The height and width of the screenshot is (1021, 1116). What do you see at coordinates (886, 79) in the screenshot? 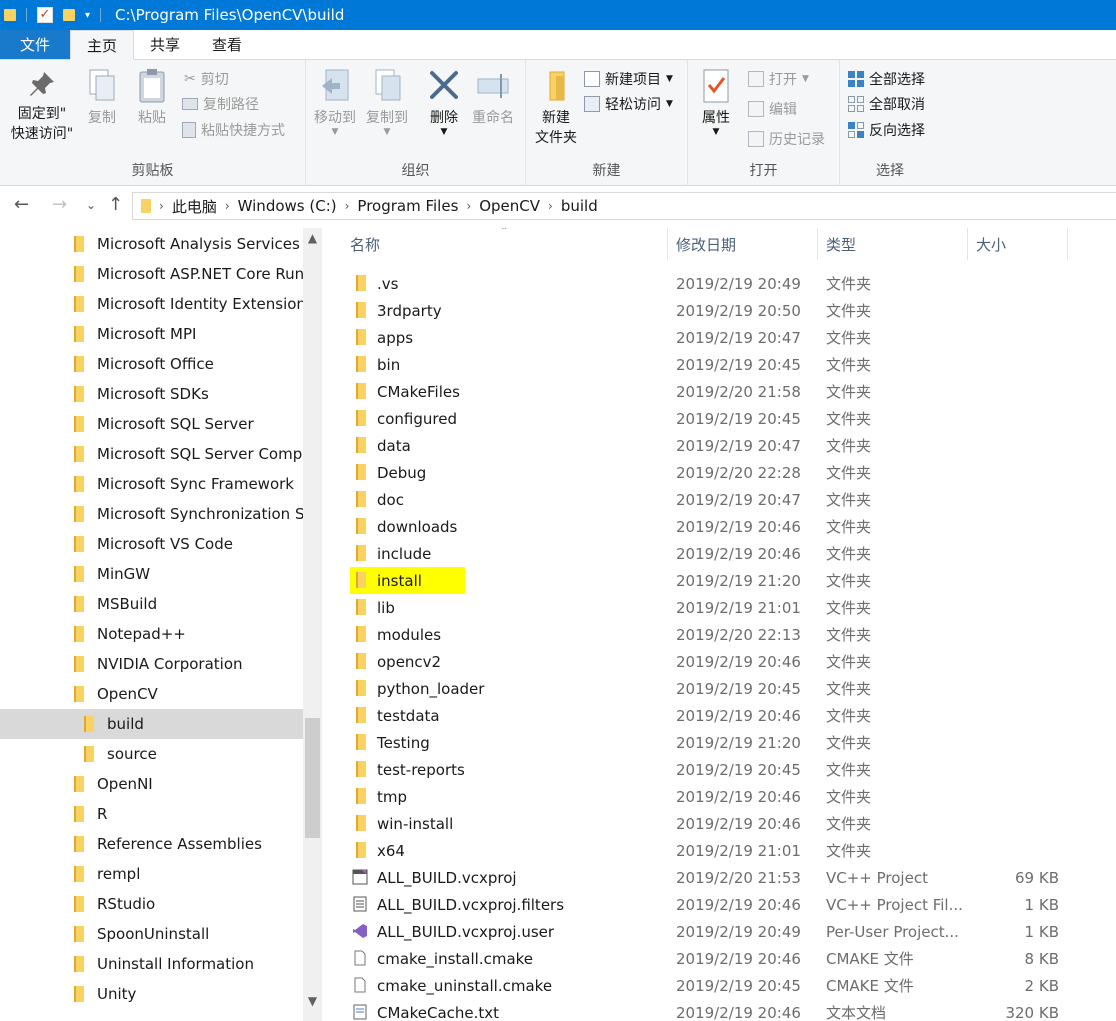
I see `select-all-button: 全部选择` at bounding box center [886, 79].